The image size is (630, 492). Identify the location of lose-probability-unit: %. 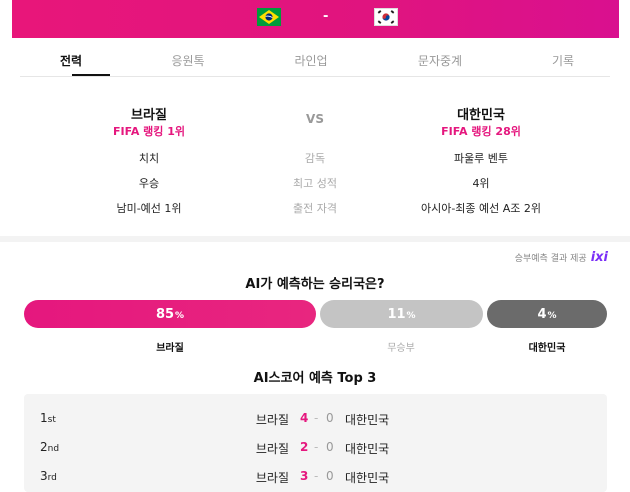
(552, 315).